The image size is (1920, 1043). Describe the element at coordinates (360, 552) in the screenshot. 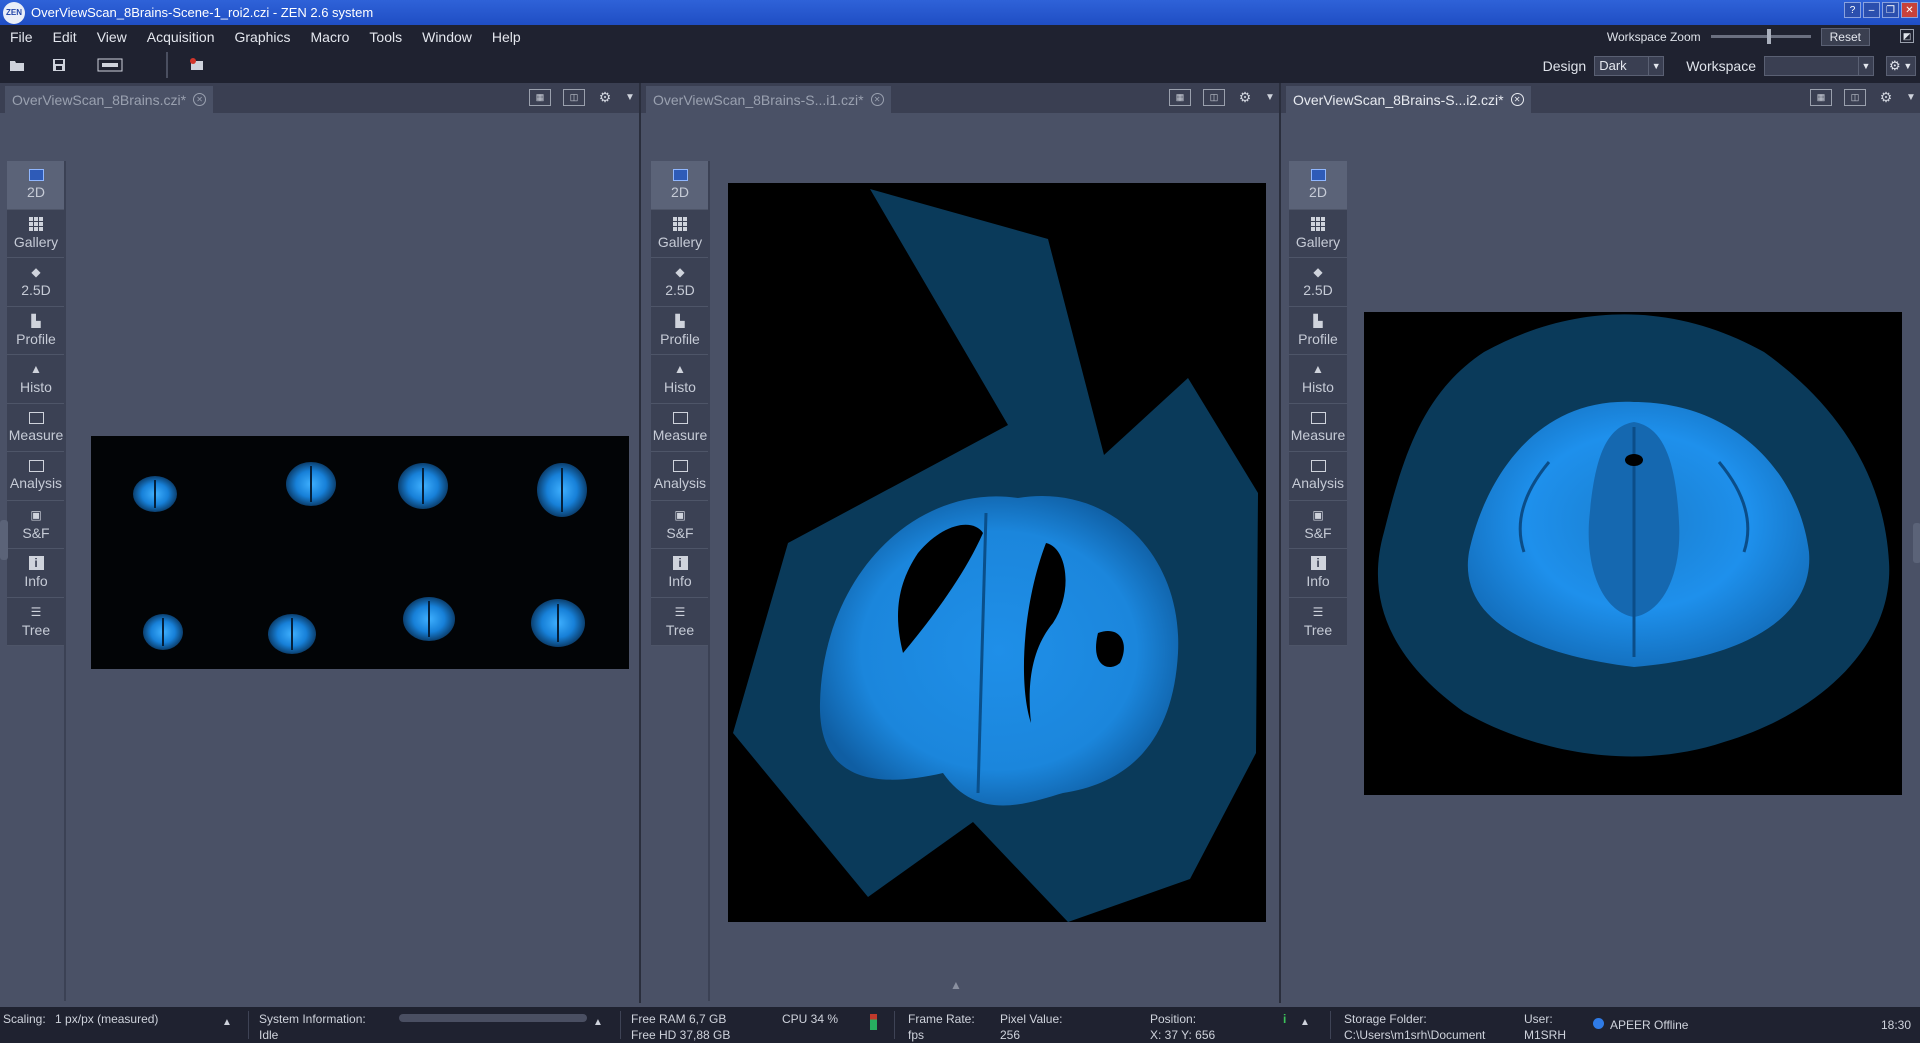

I see `overview-image-canvas` at that location.